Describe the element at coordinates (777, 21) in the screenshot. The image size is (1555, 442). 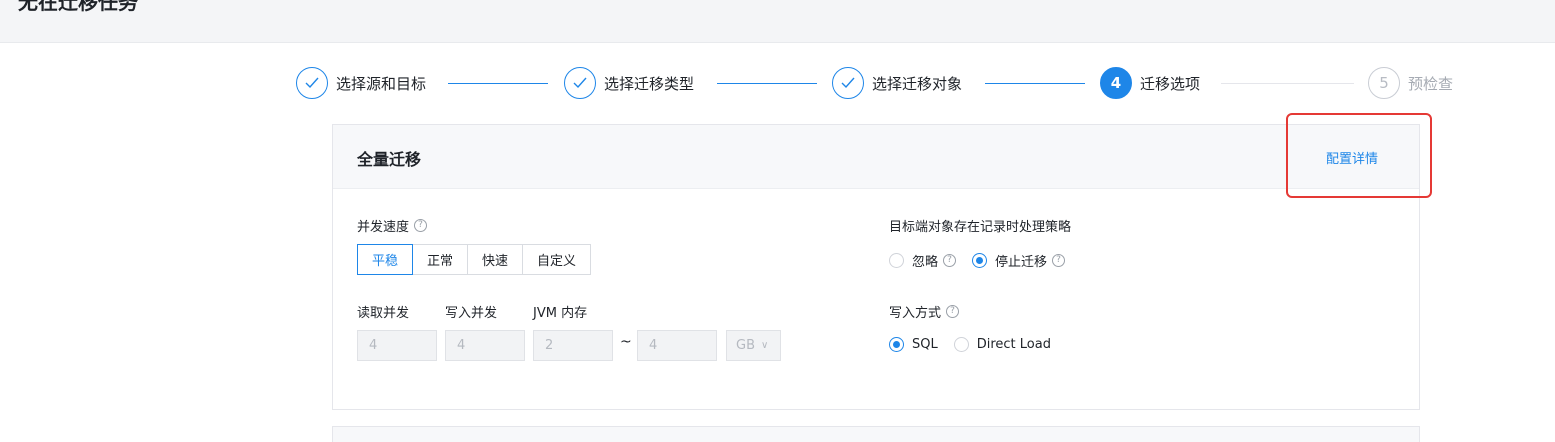
I see `page-header: 无在迁移任务` at that location.